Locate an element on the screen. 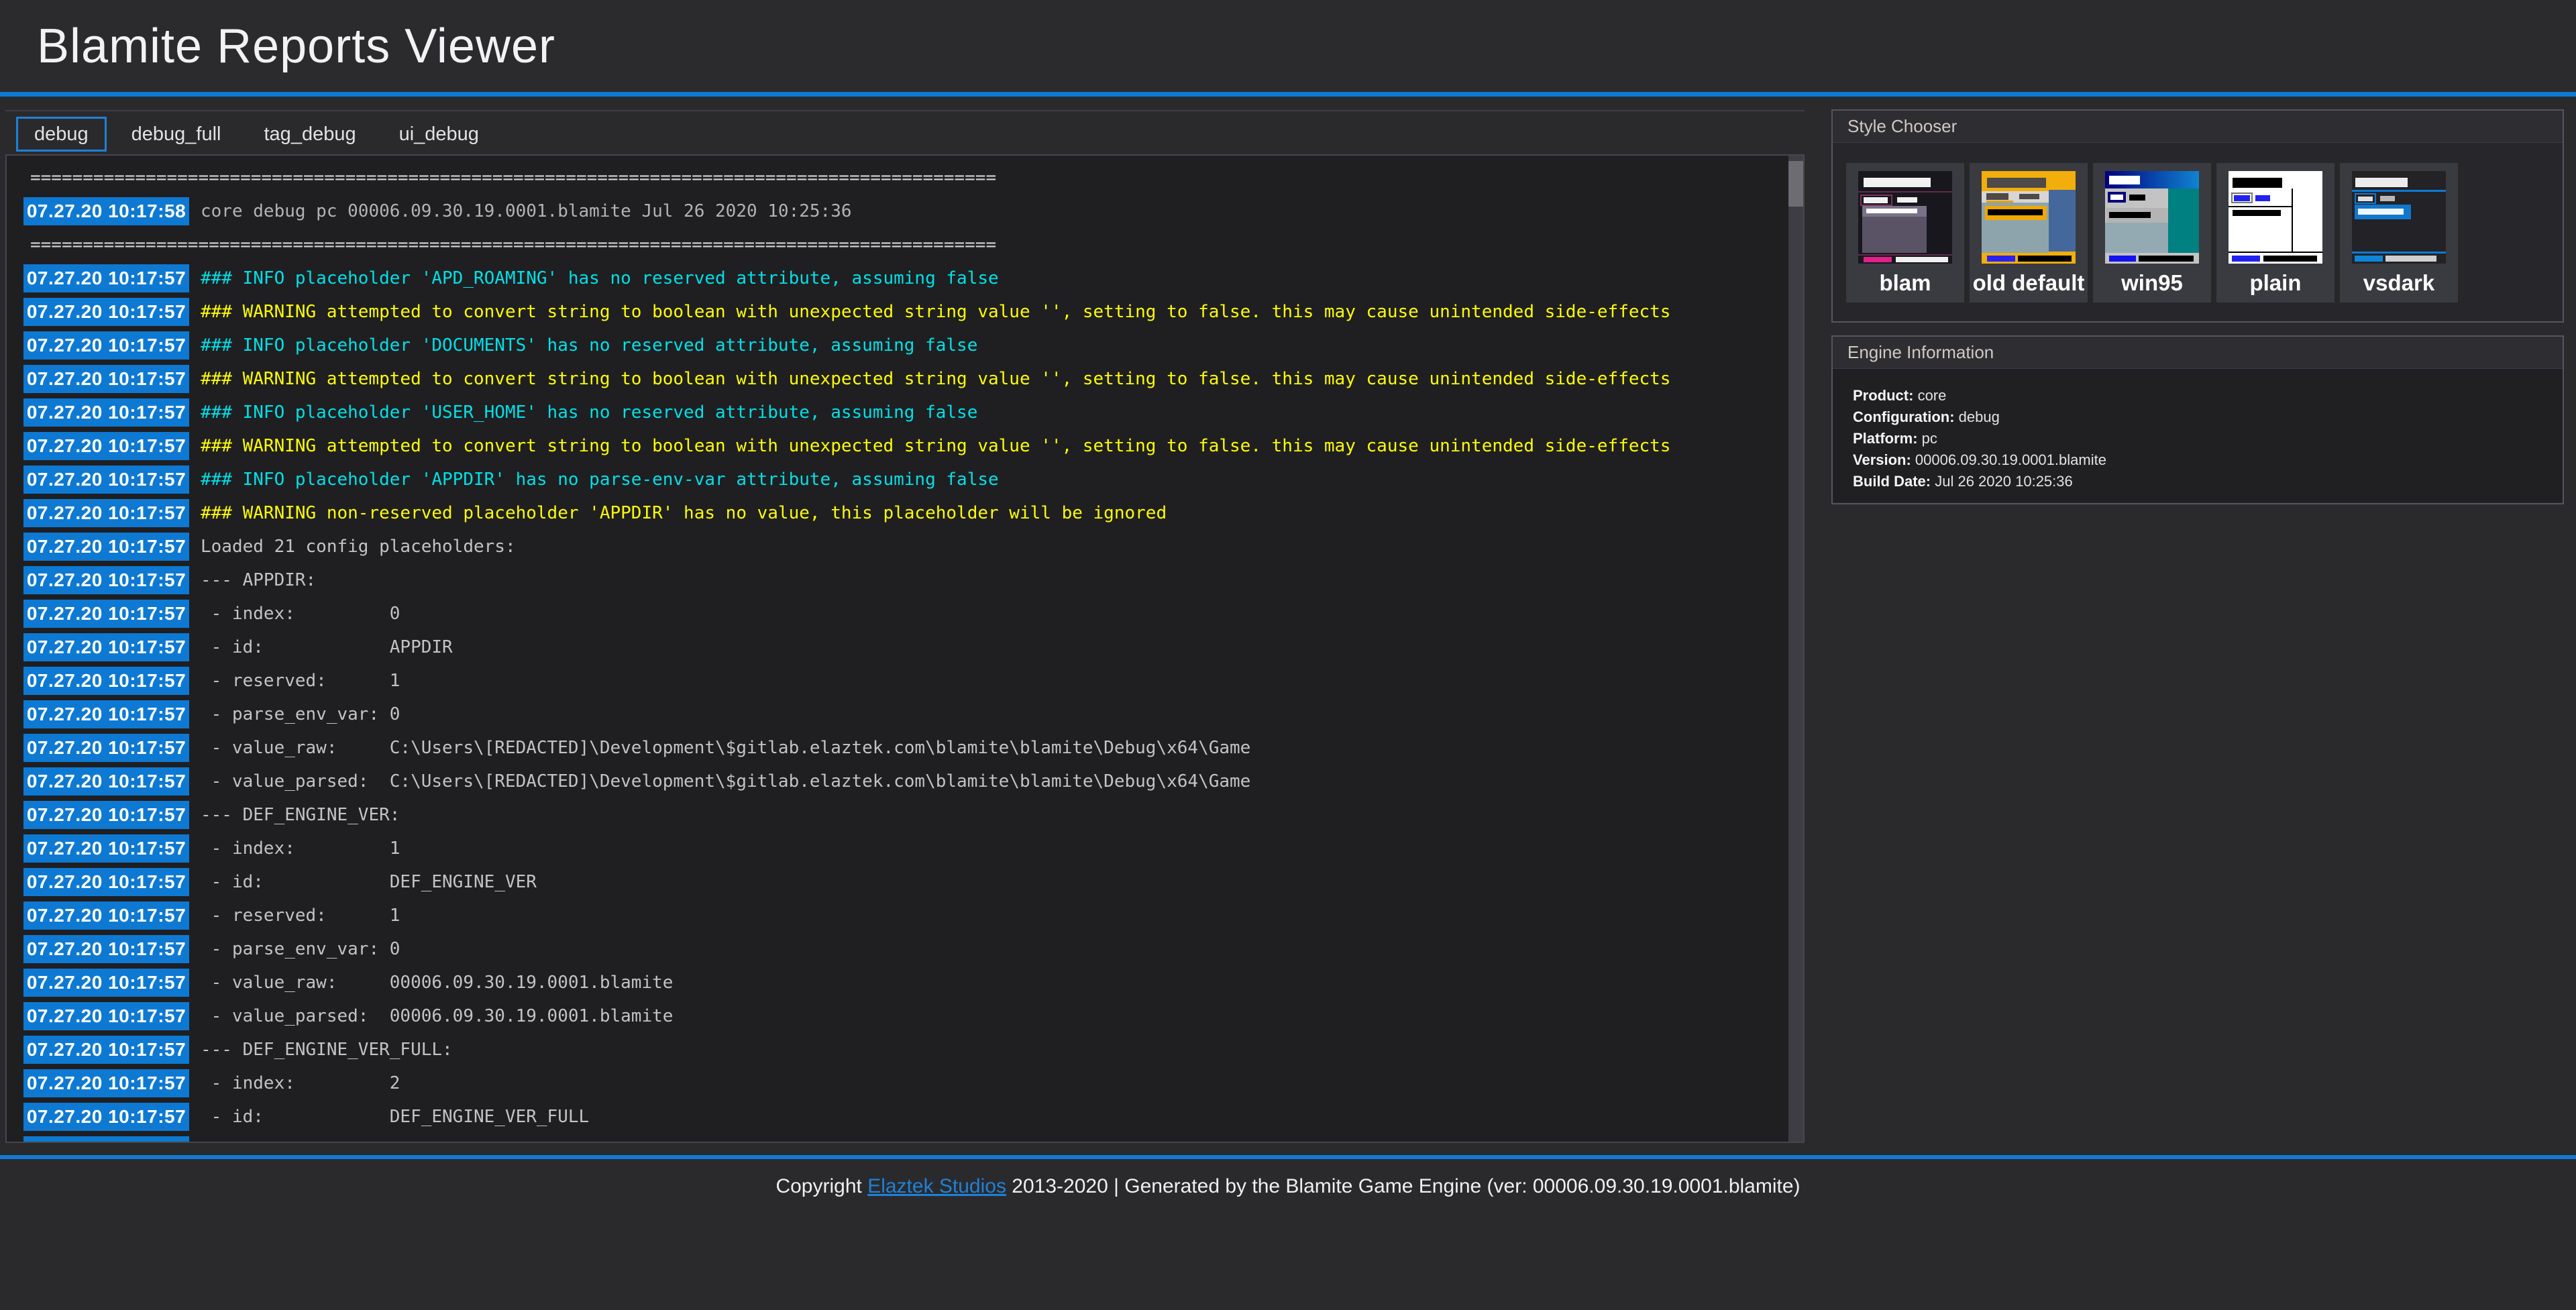  page-title: Blamite Reports Viewer is located at coordinates (296, 46).